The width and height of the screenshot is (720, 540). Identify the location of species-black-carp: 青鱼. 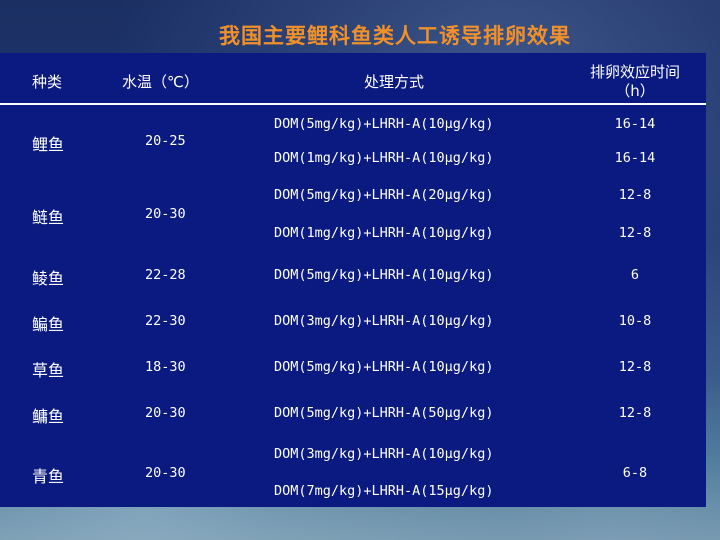
(48, 476).